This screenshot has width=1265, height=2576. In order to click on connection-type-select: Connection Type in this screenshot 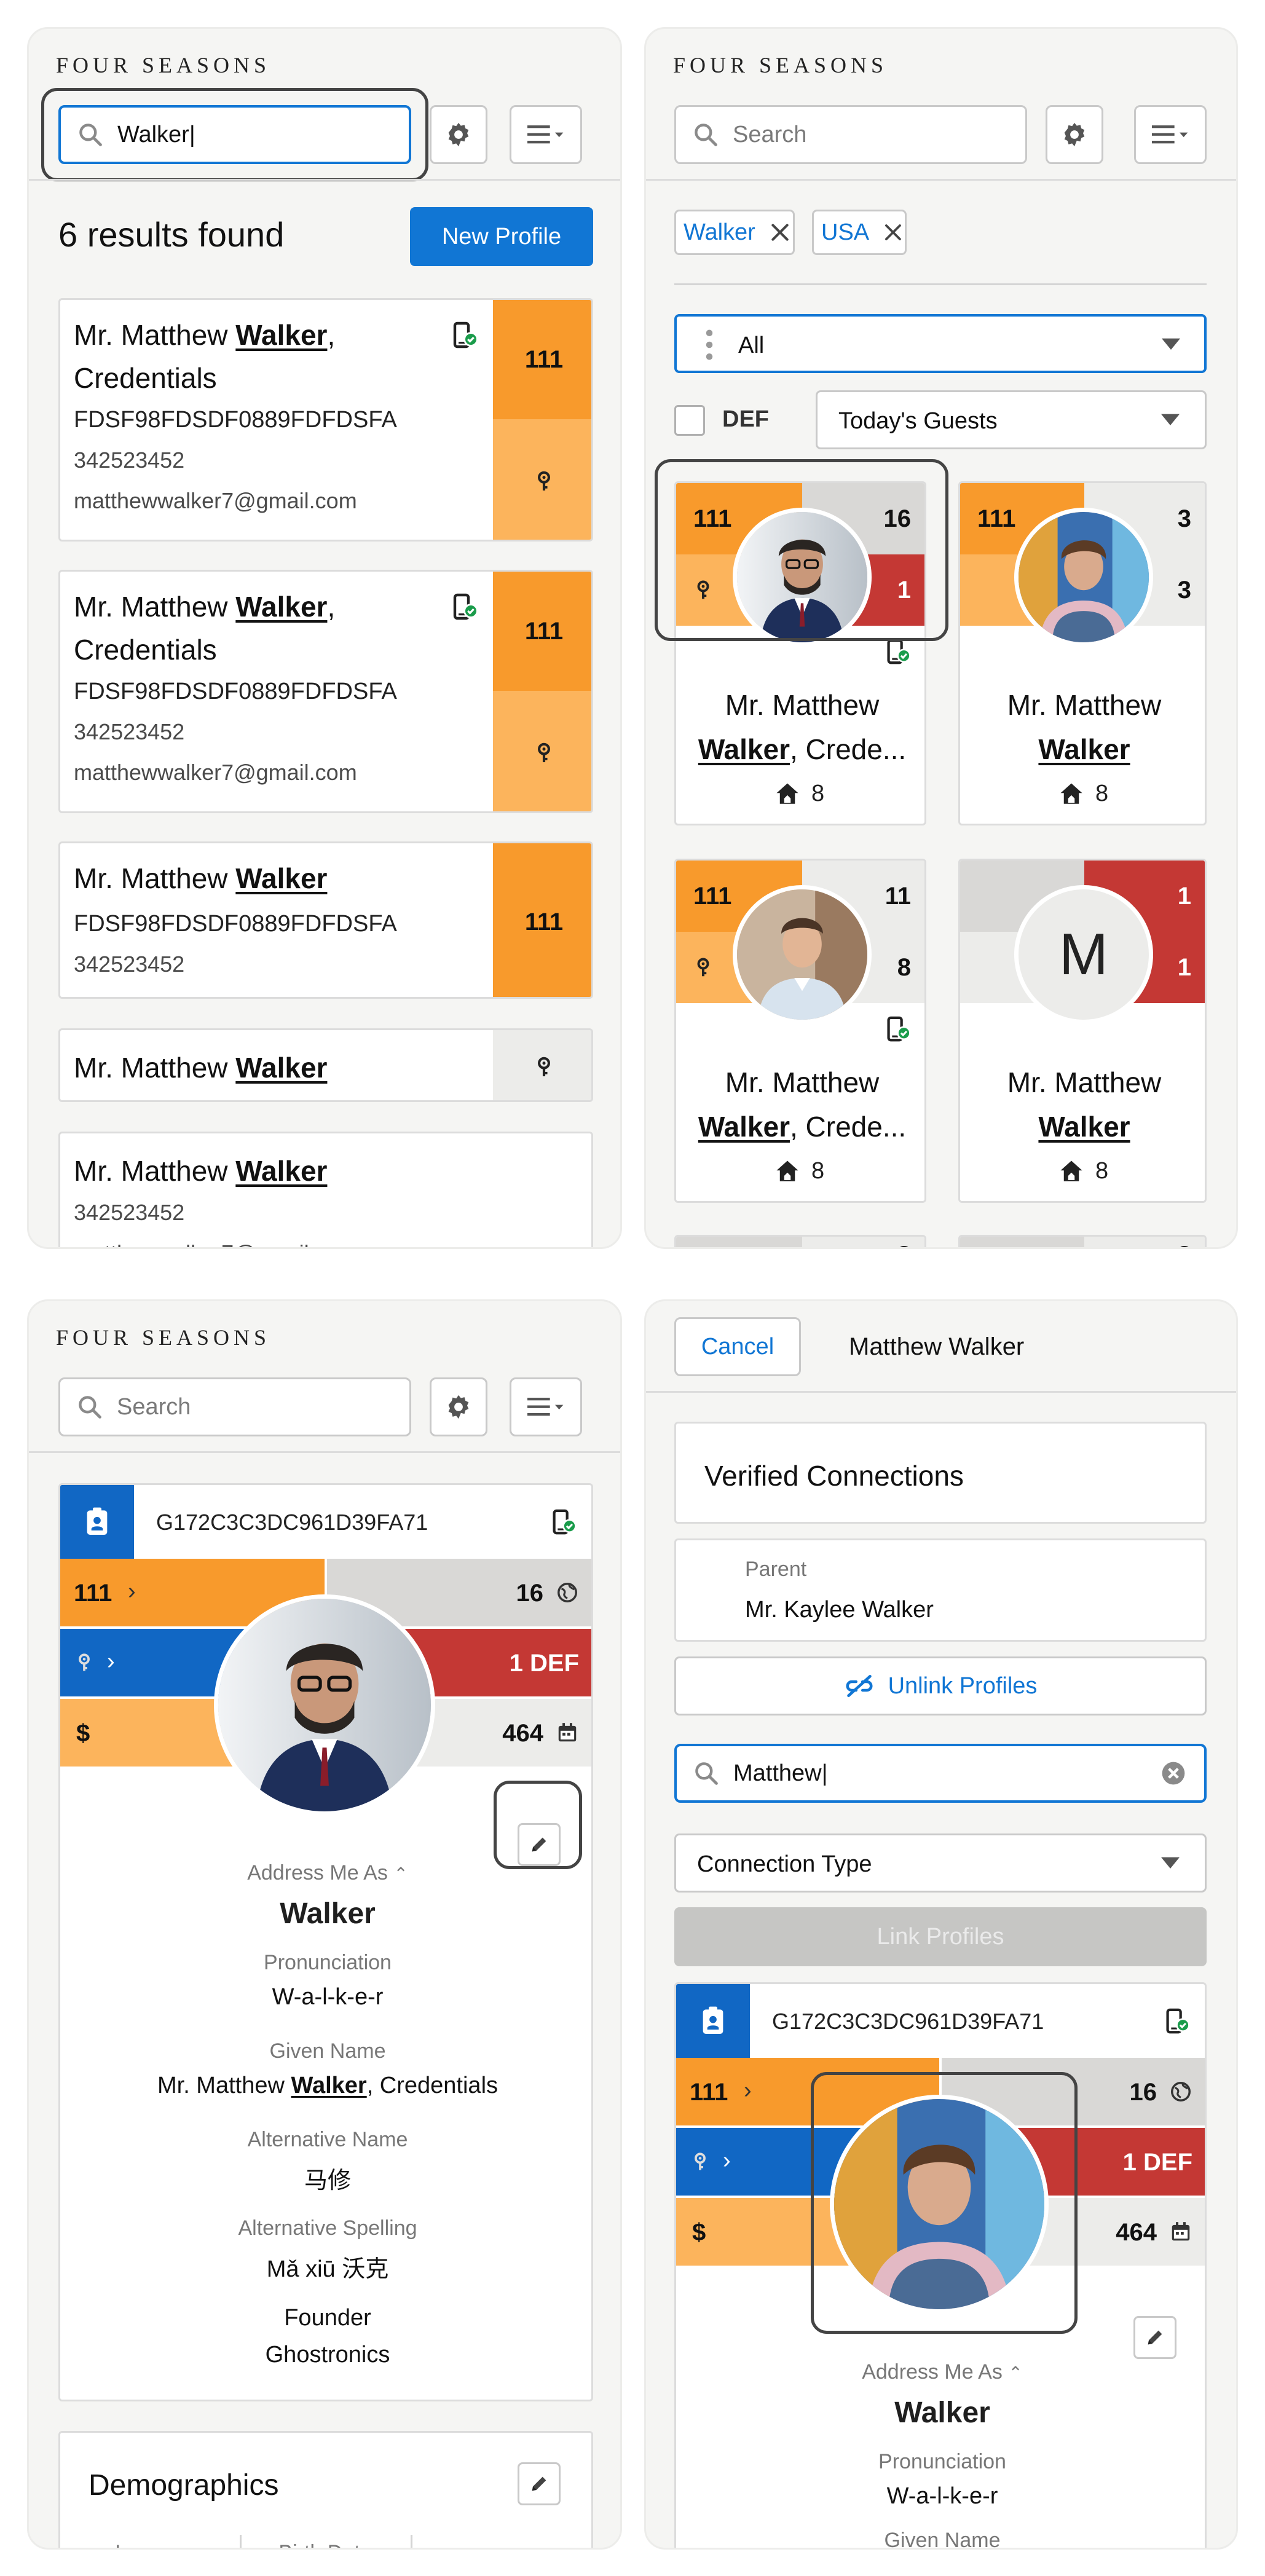, I will do `click(940, 1864)`.